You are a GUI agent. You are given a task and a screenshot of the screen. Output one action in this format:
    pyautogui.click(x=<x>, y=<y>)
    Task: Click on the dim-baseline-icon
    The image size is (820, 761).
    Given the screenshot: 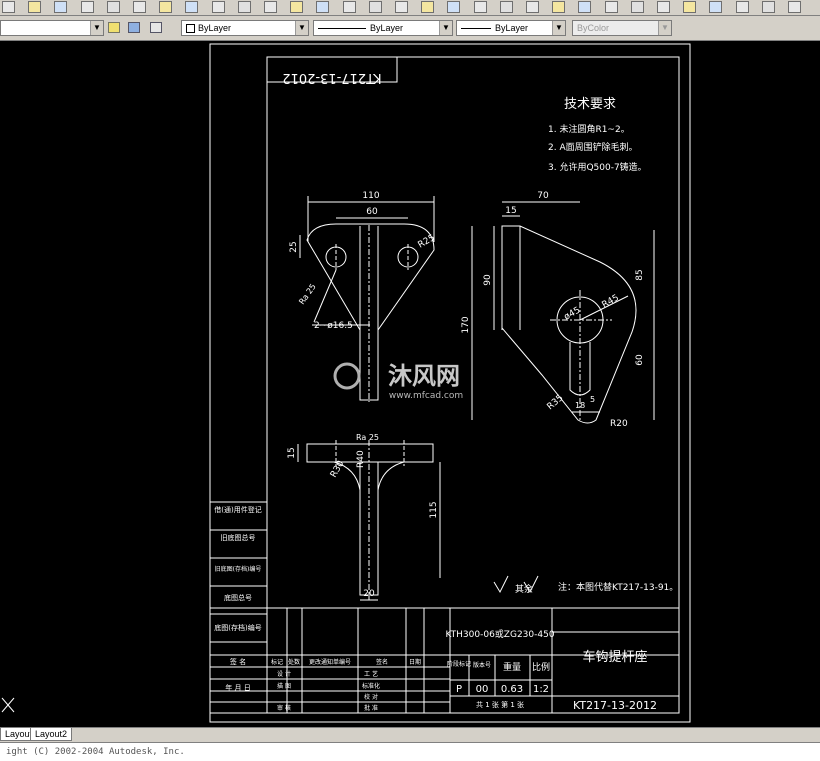 What is the action you would take?
    pyautogui.click(x=585, y=7)
    